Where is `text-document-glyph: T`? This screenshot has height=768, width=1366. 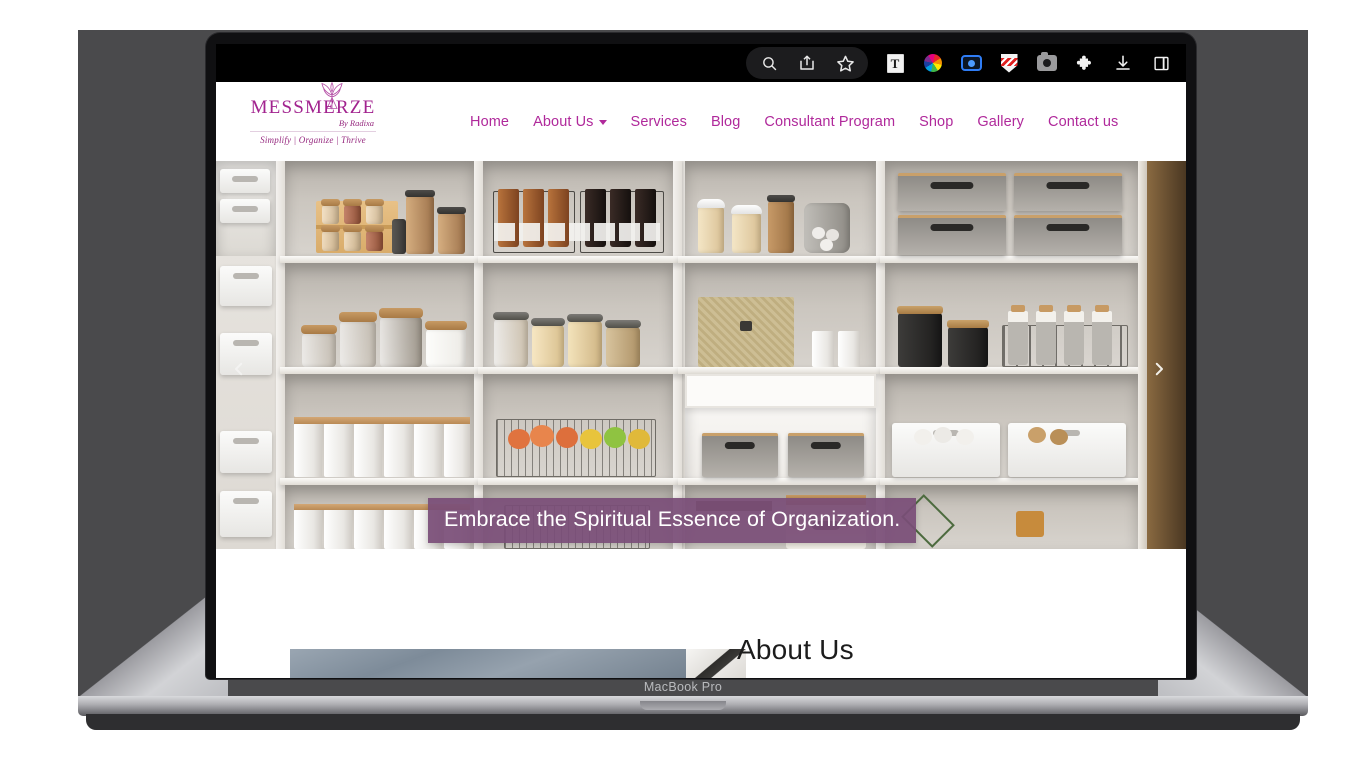 text-document-glyph: T is located at coordinates (895, 63).